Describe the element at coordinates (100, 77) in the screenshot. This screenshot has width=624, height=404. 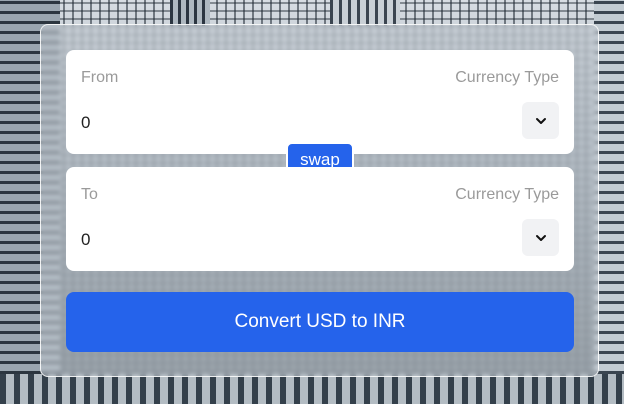
I see `from-label: From` at that location.